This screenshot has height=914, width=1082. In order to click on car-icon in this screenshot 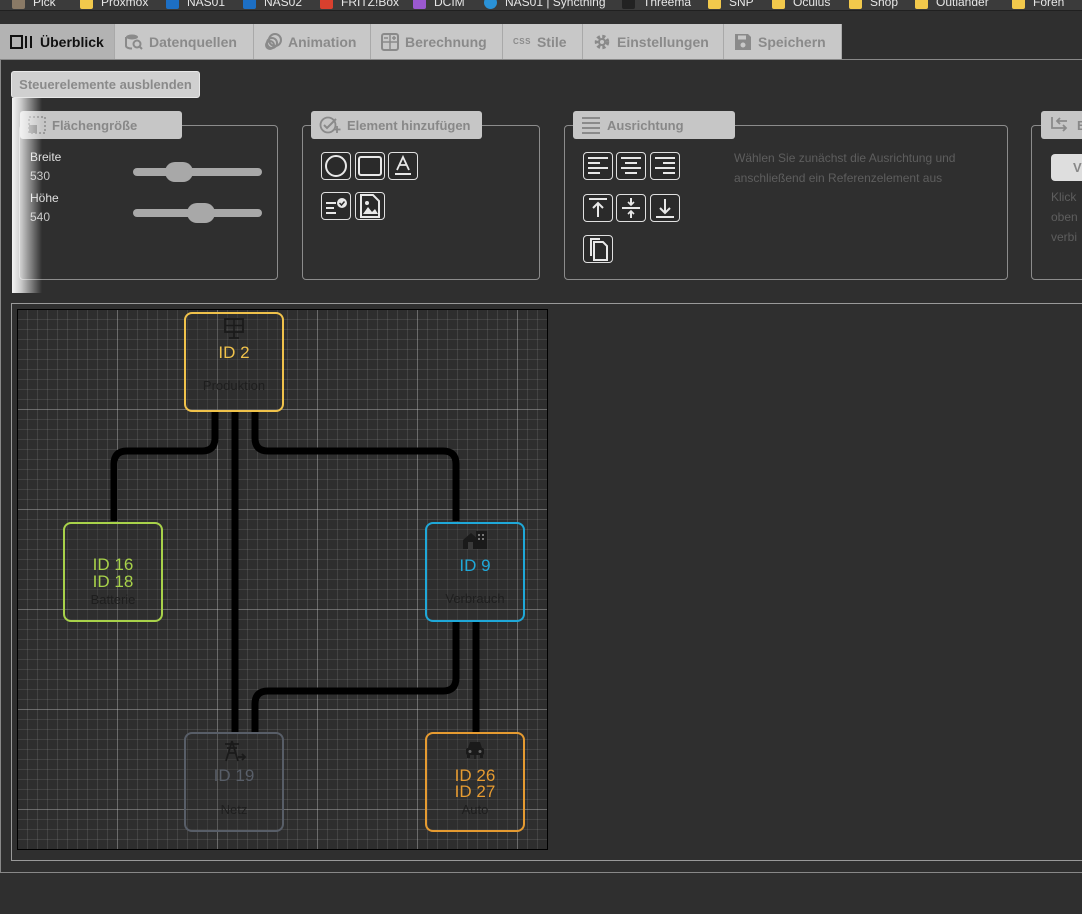, I will do `click(475, 750)`.